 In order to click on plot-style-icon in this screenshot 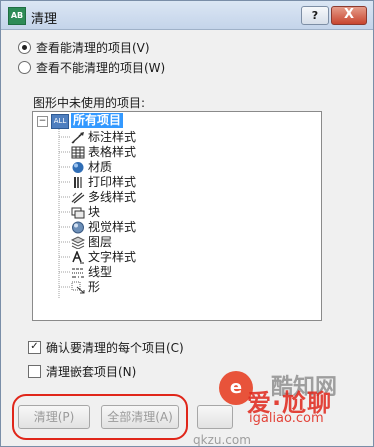, I will do `click(78, 182)`.